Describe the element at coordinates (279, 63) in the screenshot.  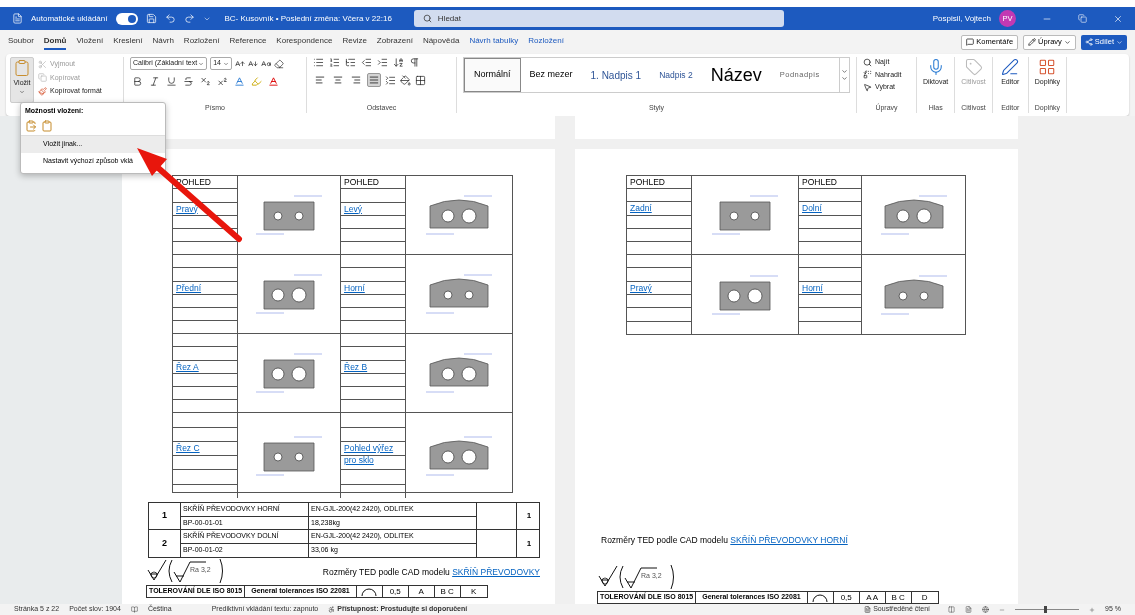
I see `clear-format-icon` at that location.